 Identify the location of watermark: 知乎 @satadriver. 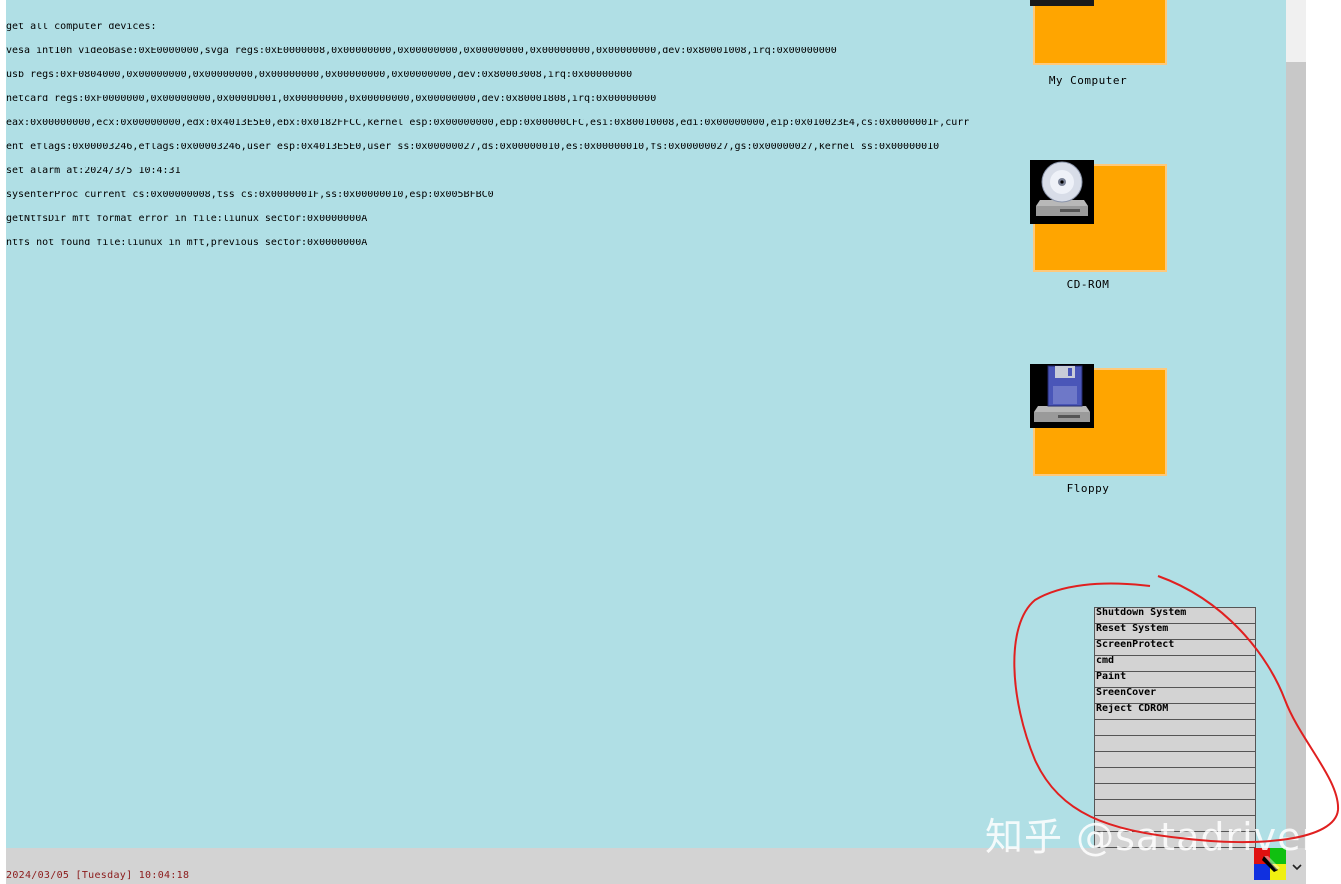
(1152, 837).